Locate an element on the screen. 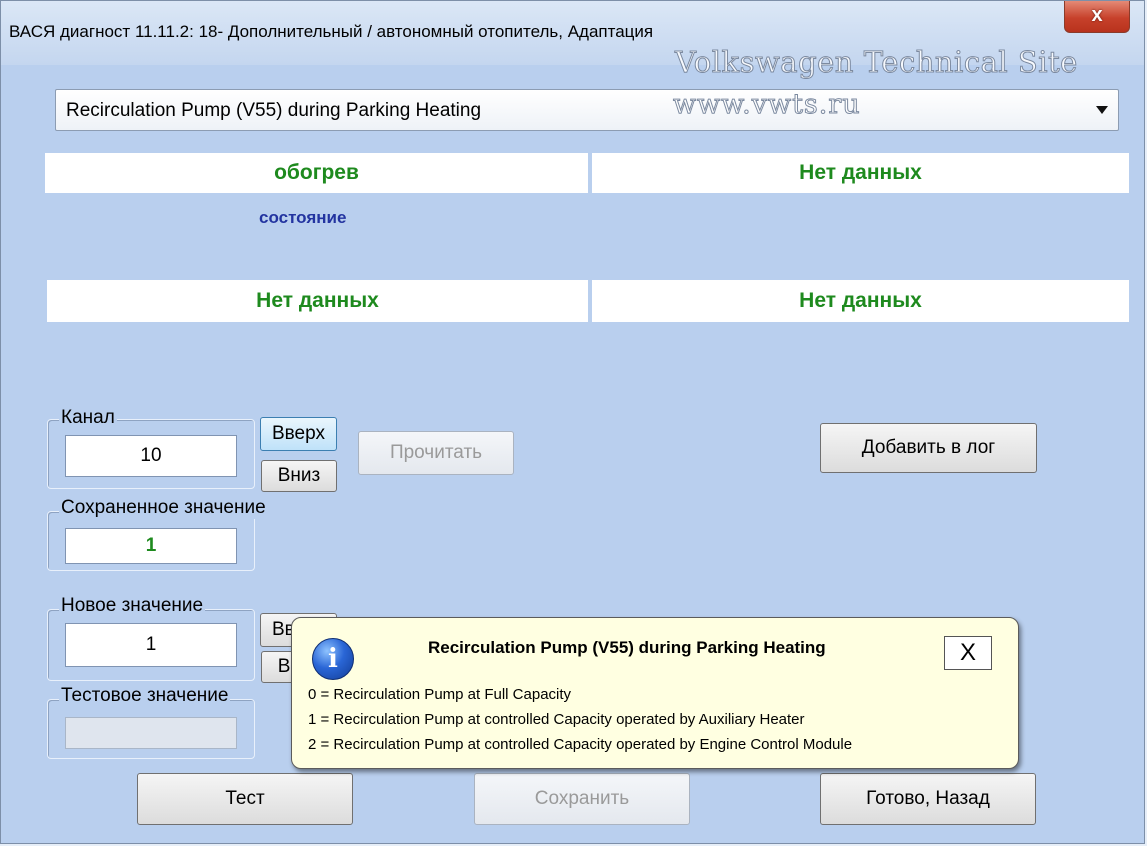 This screenshot has width=1147, height=846. channel-label: Канал is located at coordinates (88, 418).